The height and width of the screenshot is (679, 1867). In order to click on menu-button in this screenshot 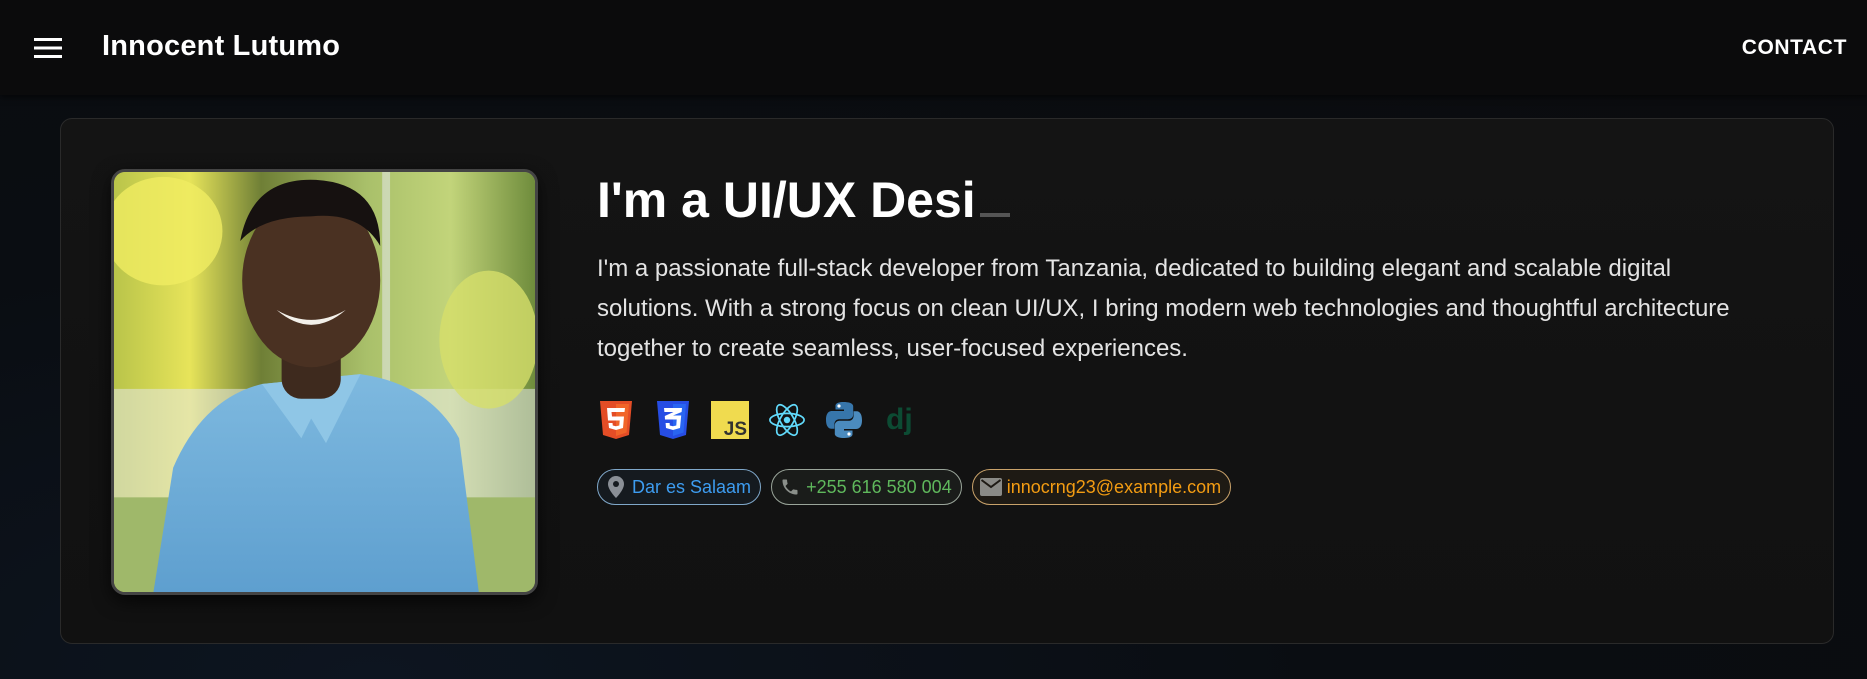, I will do `click(48, 48)`.